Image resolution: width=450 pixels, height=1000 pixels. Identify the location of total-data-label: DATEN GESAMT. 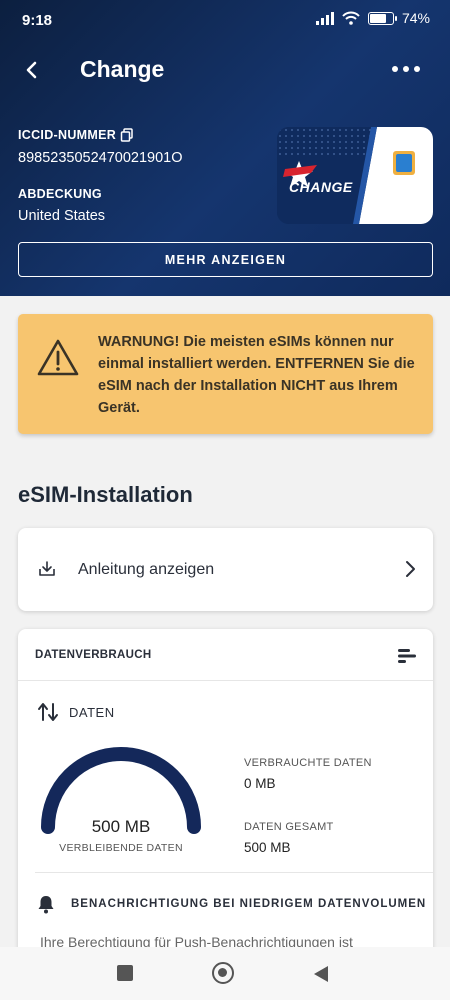
(289, 827).